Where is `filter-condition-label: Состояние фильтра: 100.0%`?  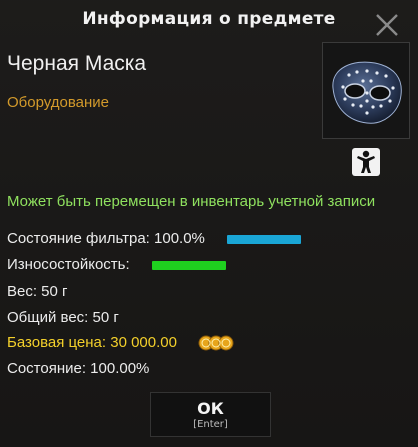
filter-condition-label: Состояние фильтра: 100.0% is located at coordinates (106, 238).